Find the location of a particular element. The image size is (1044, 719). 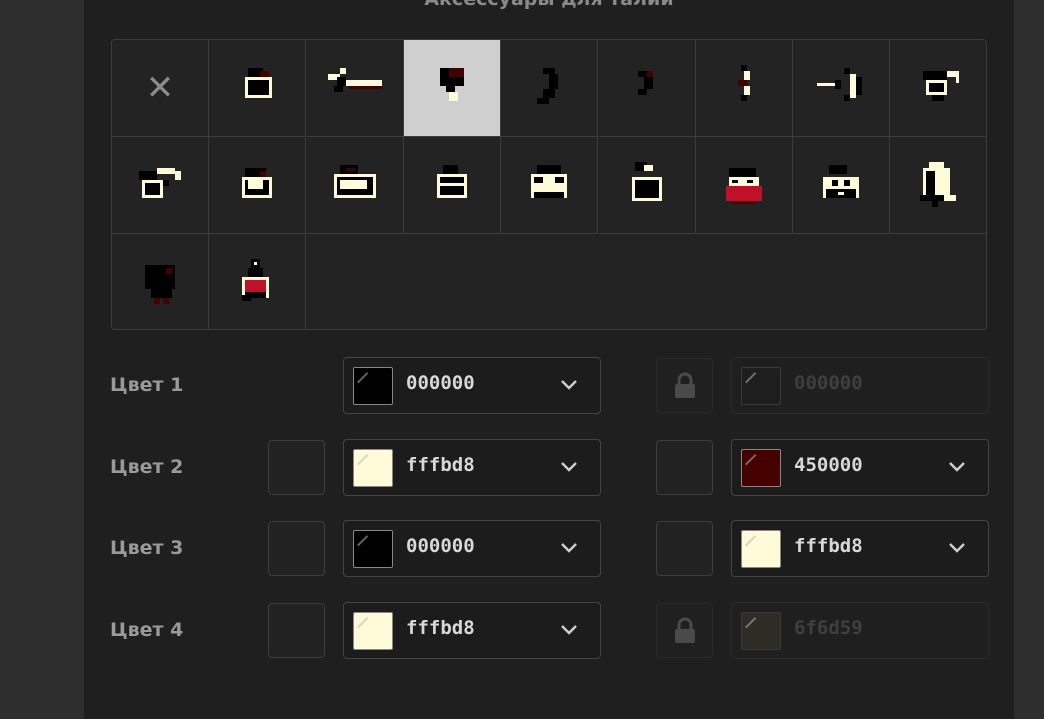

round-bag-icon is located at coordinates (938, 88).